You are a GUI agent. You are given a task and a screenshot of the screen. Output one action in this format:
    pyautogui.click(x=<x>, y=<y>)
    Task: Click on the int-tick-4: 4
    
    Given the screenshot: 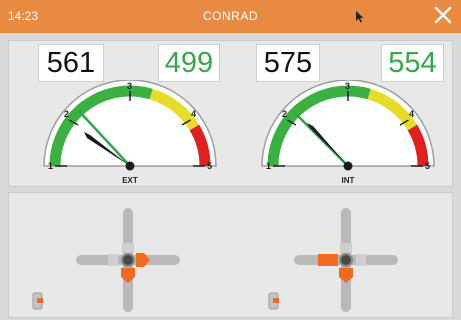 What is the action you would take?
    pyautogui.click(x=411, y=114)
    